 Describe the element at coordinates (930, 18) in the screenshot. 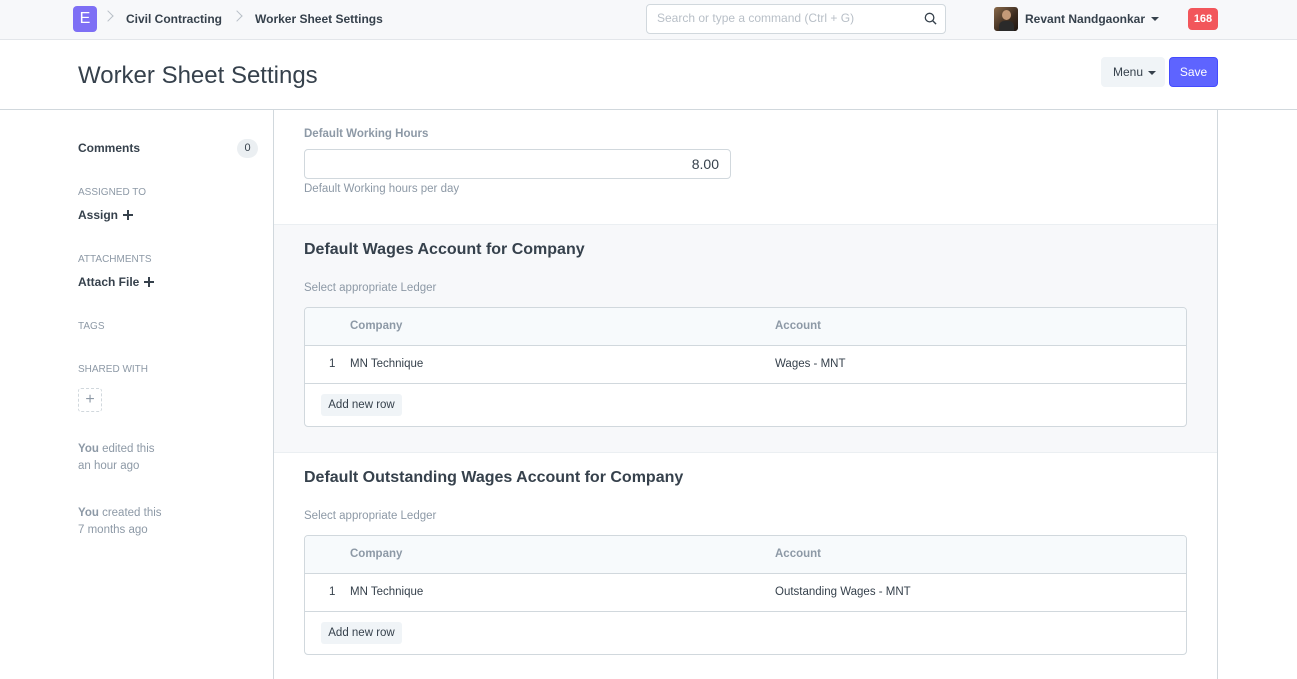

I see `search-icon` at that location.